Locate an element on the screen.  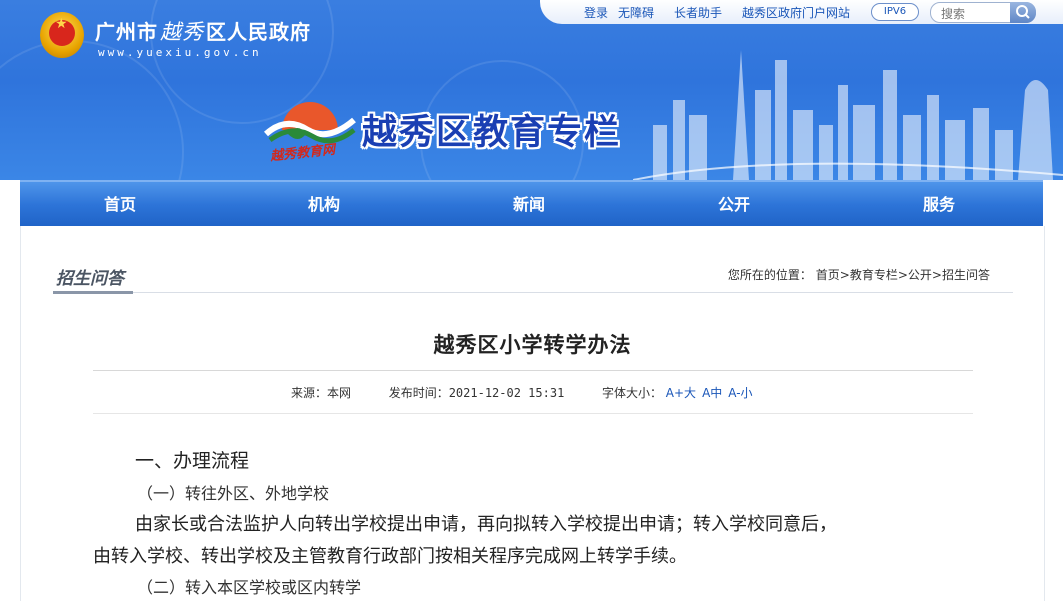
source-label: 来源： is located at coordinates (309, 393).